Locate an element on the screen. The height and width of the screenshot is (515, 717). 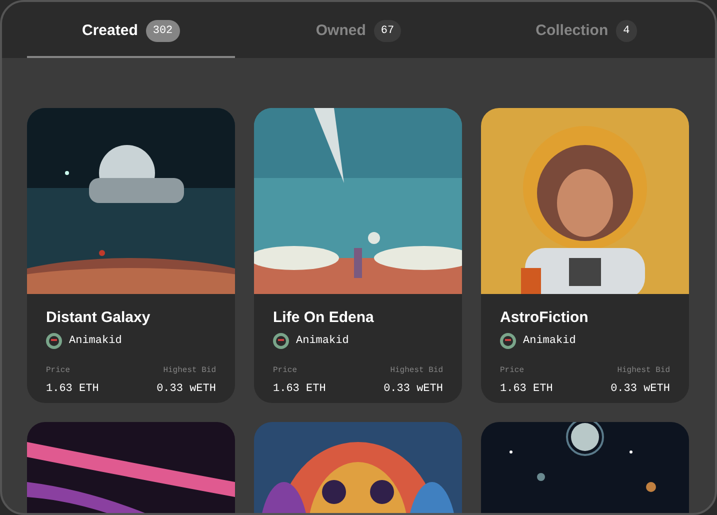
count-badge: 67 is located at coordinates (388, 31).